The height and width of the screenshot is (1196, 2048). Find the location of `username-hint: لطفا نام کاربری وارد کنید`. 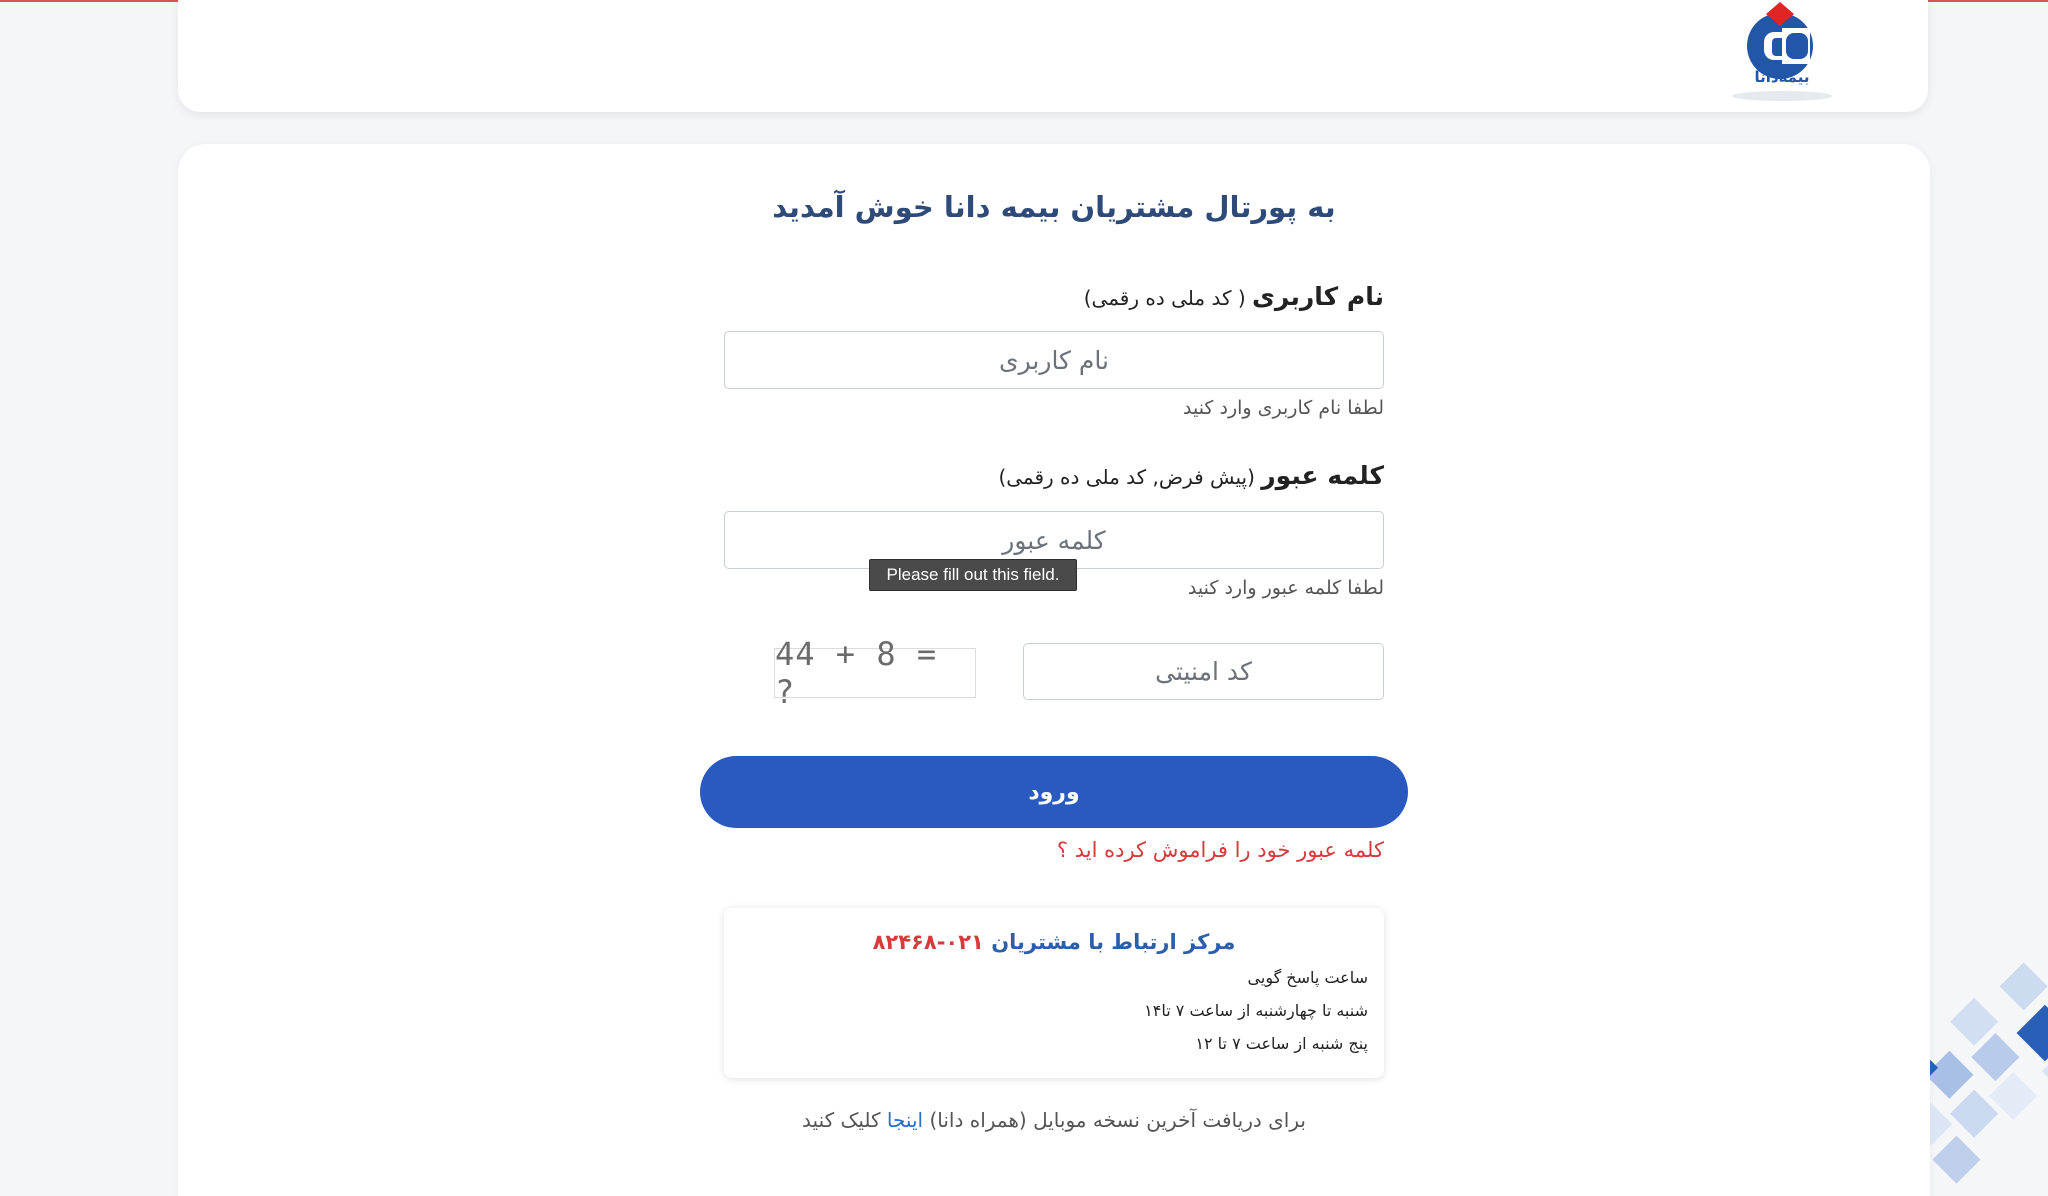

username-hint: لطفا نام کاربری وارد کنید is located at coordinates (1283, 408).